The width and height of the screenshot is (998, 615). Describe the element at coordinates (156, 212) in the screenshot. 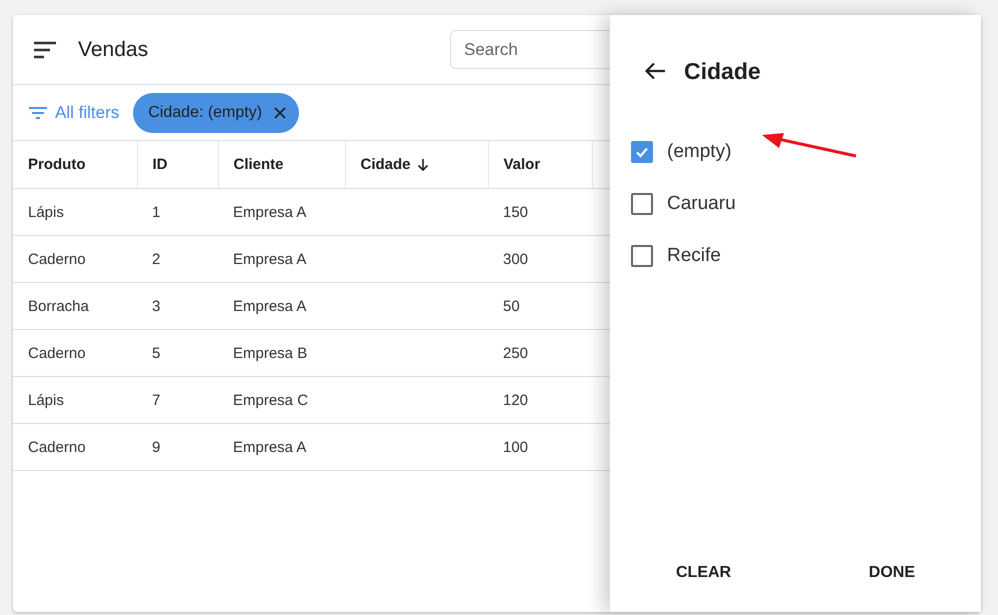

I see `table-cell: 1` at that location.